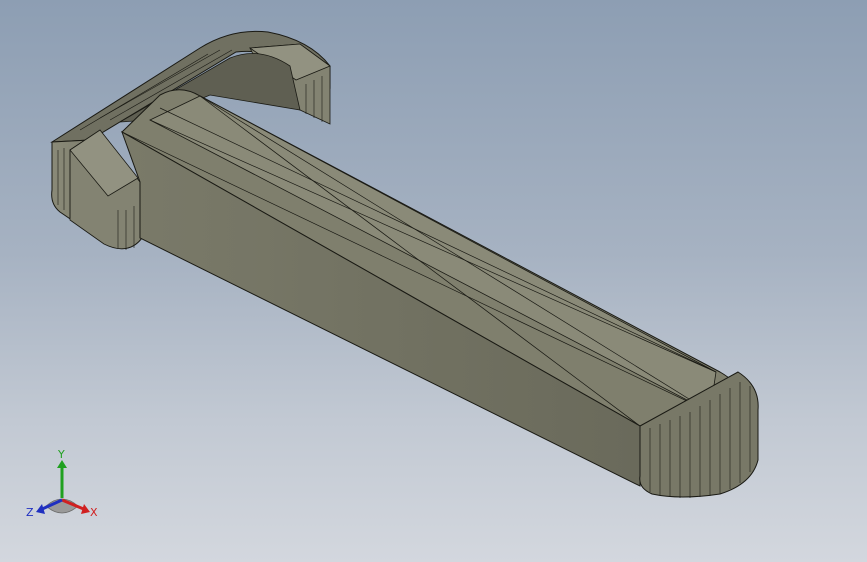 This screenshot has width=867, height=562. I want to click on y-arrow-icon, so click(62, 464).